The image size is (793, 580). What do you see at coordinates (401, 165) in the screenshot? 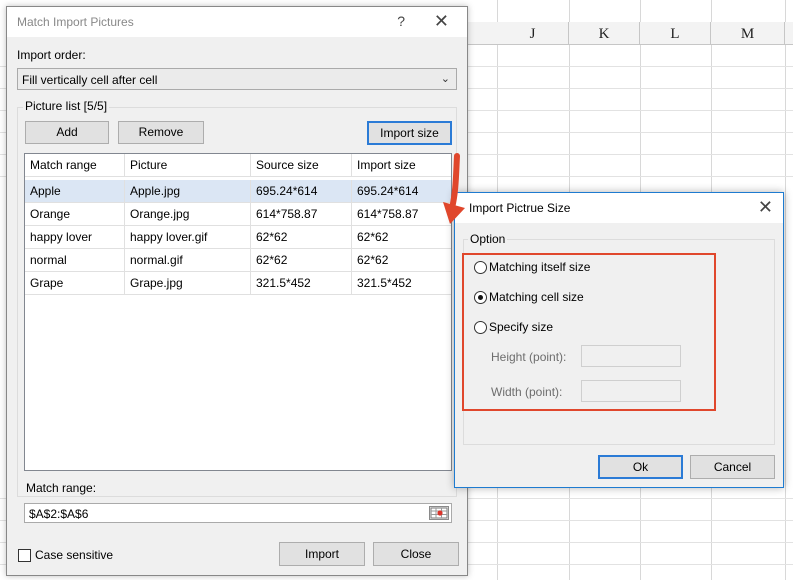
I see `header-import-size: Import size` at bounding box center [401, 165].